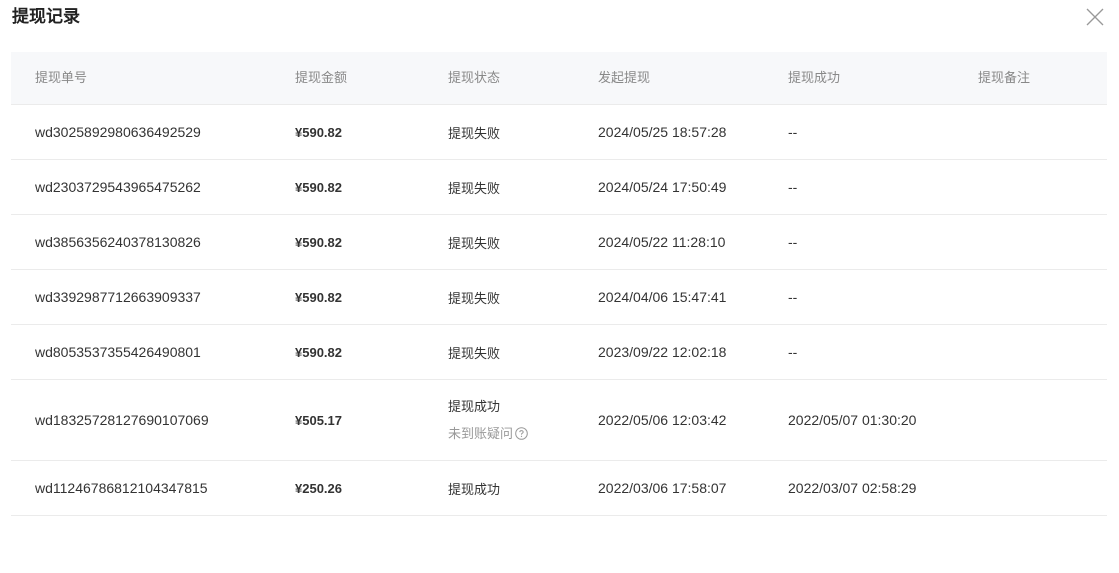 The image size is (1119, 573). I want to click on dialog-title: 提现记录, so click(46, 16).